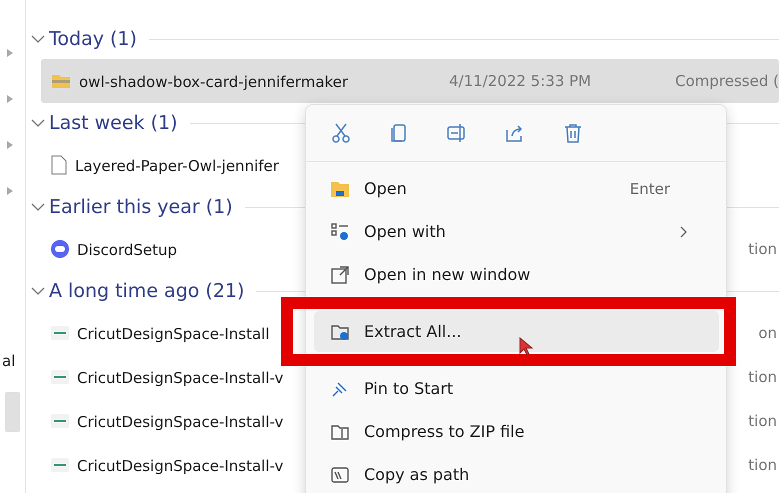  What do you see at coordinates (113, 123) in the screenshot?
I see `group-header: Last week (1)` at bounding box center [113, 123].